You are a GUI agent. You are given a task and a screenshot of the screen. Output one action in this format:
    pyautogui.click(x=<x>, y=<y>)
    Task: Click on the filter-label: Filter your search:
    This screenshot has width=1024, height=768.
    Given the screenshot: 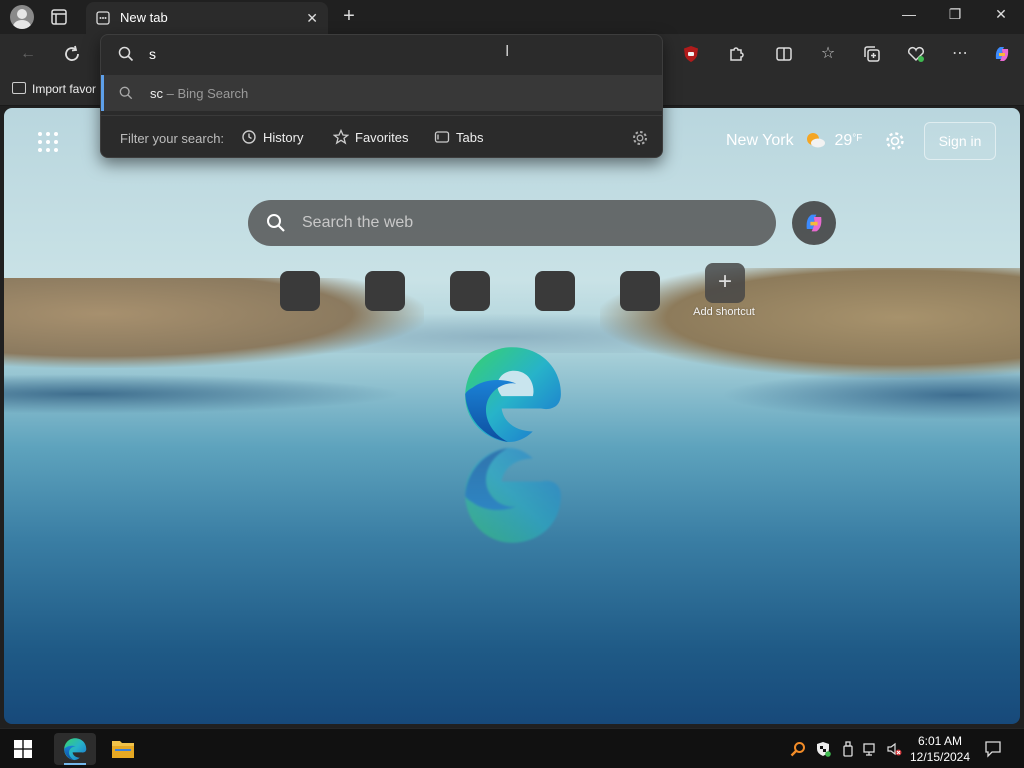 What is the action you would take?
    pyautogui.click(x=172, y=138)
    